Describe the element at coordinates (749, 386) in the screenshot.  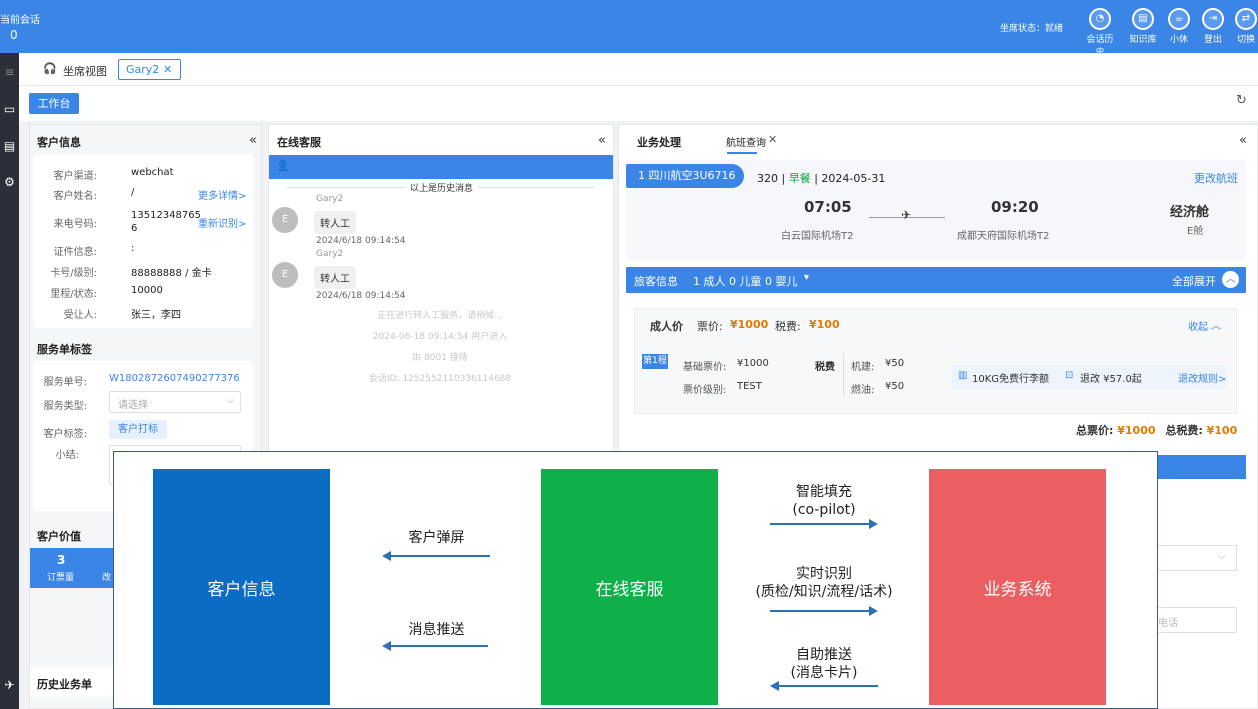
I see `fare-level-value: TEST` at that location.